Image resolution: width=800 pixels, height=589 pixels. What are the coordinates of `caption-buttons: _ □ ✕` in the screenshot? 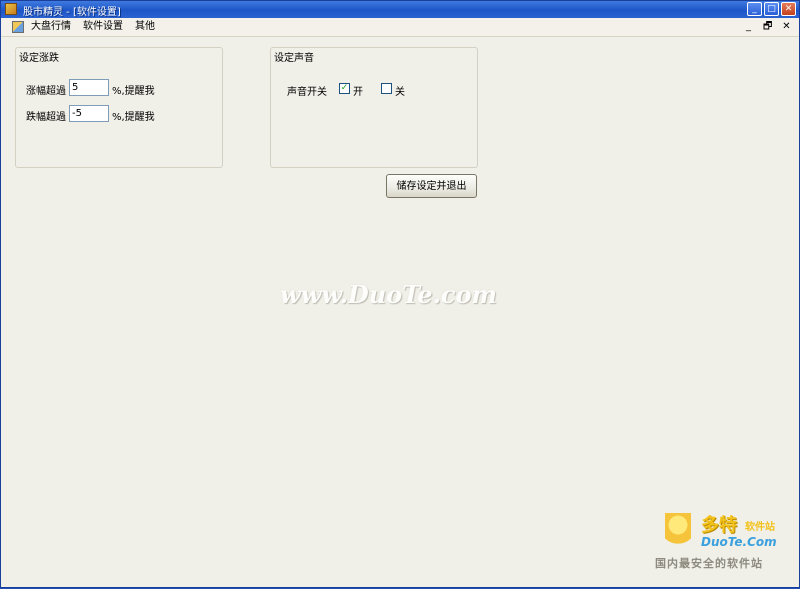 It's located at (771, 9).